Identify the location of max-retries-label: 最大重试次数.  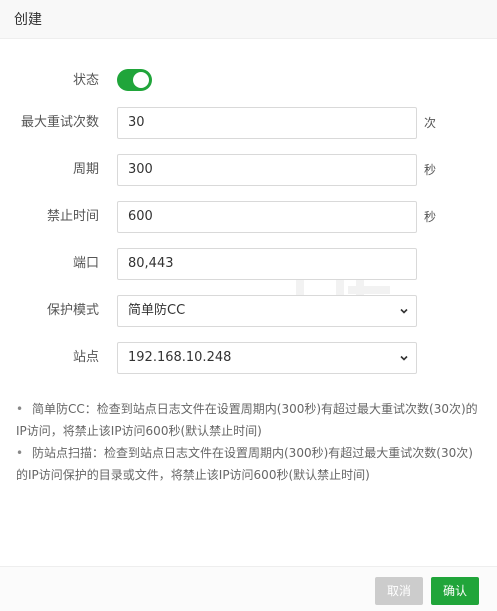
(59, 122).